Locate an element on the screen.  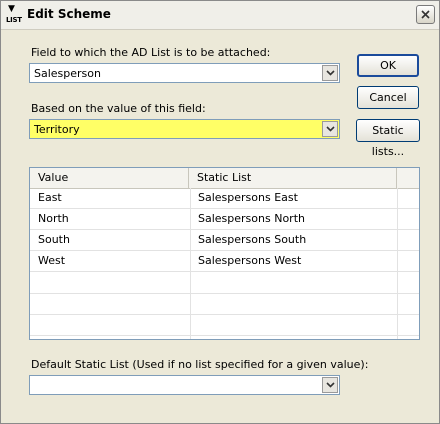
close-button is located at coordinates (425, 14).